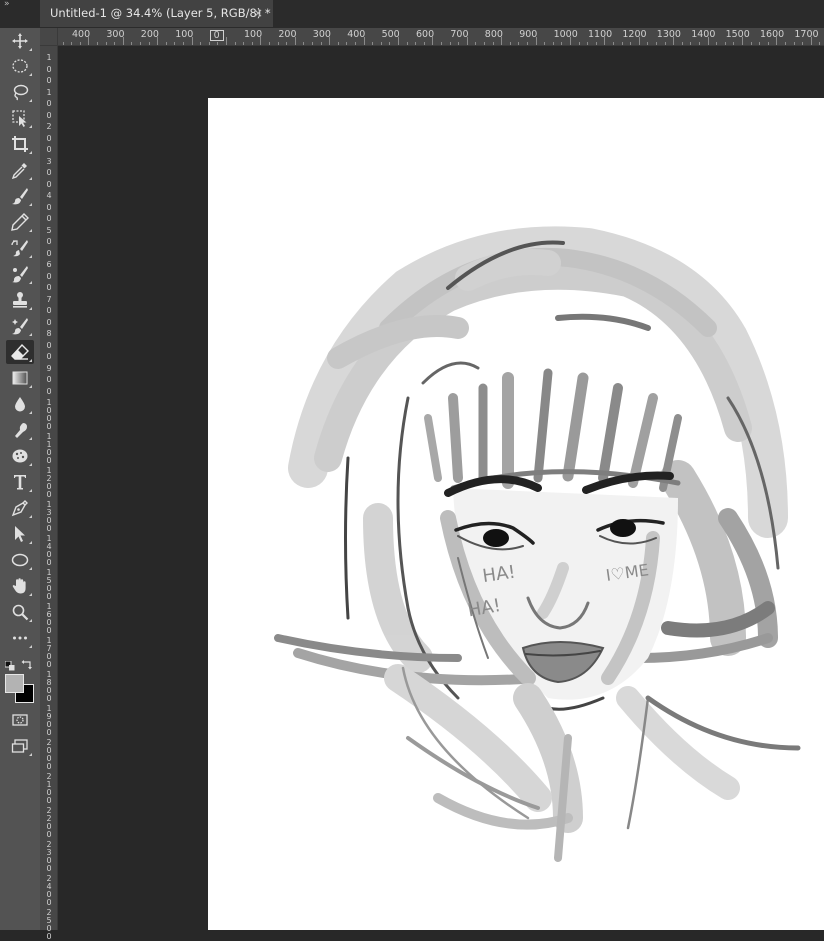 The height and width of the screenshot is (941, 824). I want to click on brush-tool, so click(20, 196).